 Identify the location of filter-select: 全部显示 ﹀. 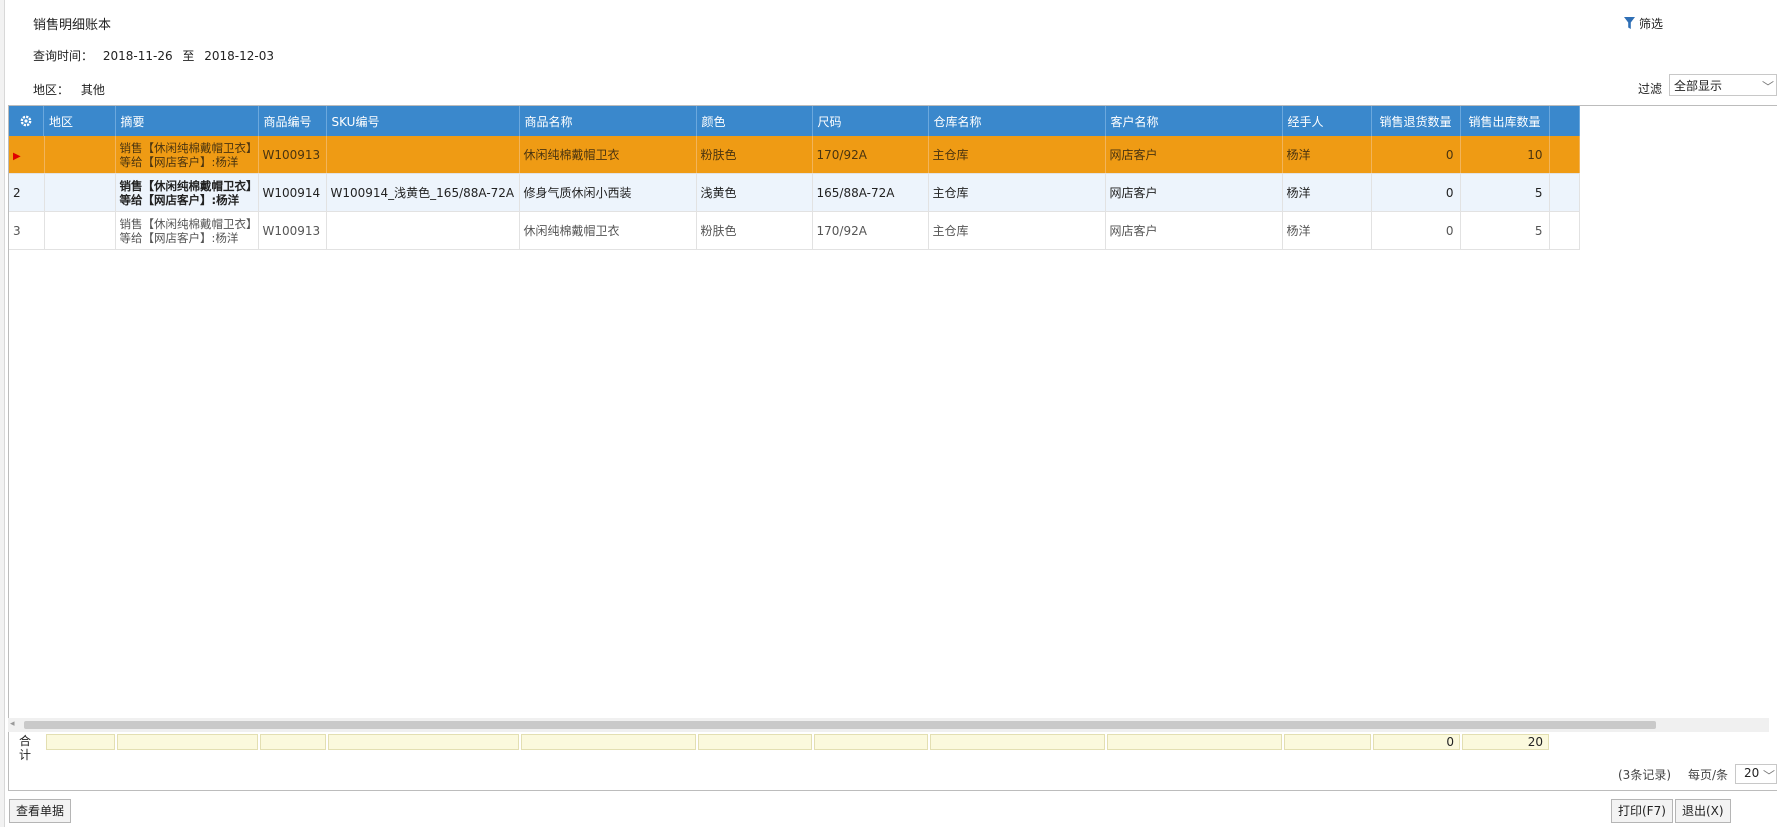
(1723, 85).